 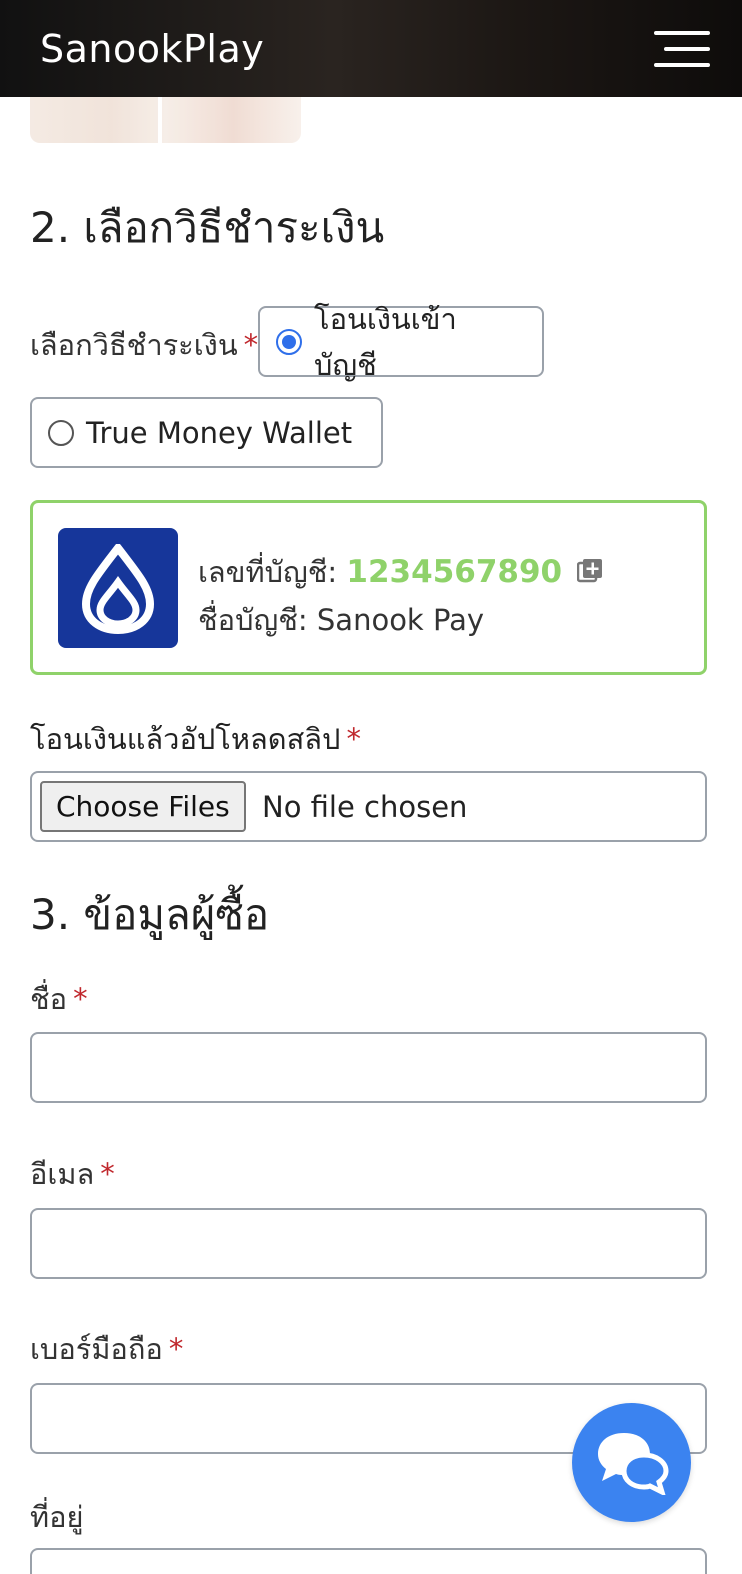 I want to click on upload-slip-file-input: Choose Files No file chosen, so click(x=368, y=806).